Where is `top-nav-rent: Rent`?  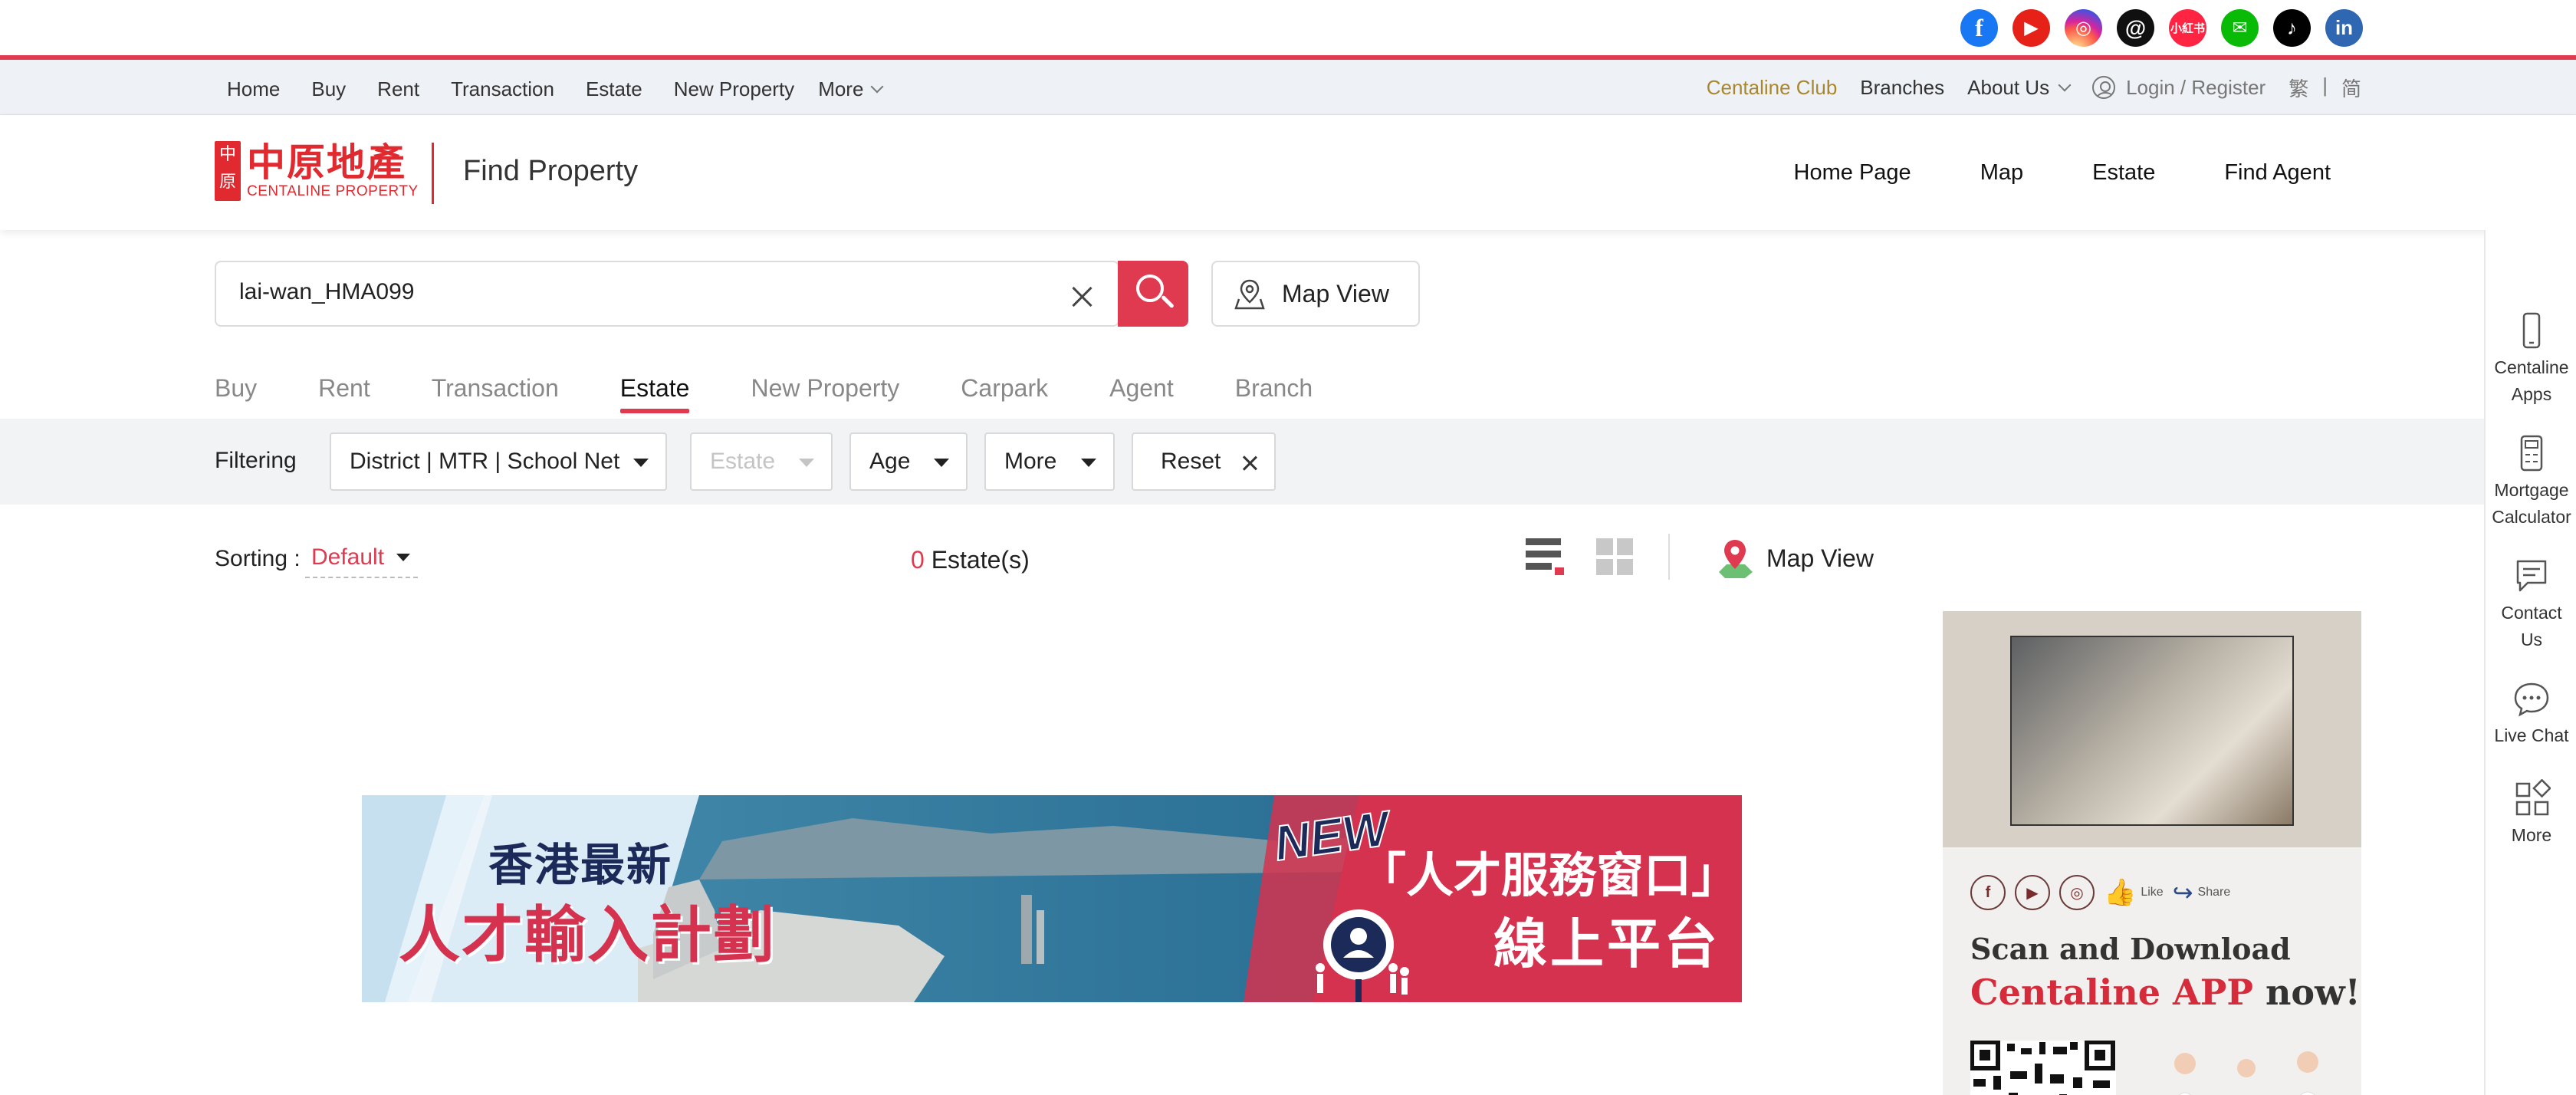 top-nav-rent: Rent is located at coordinates (398, 89).